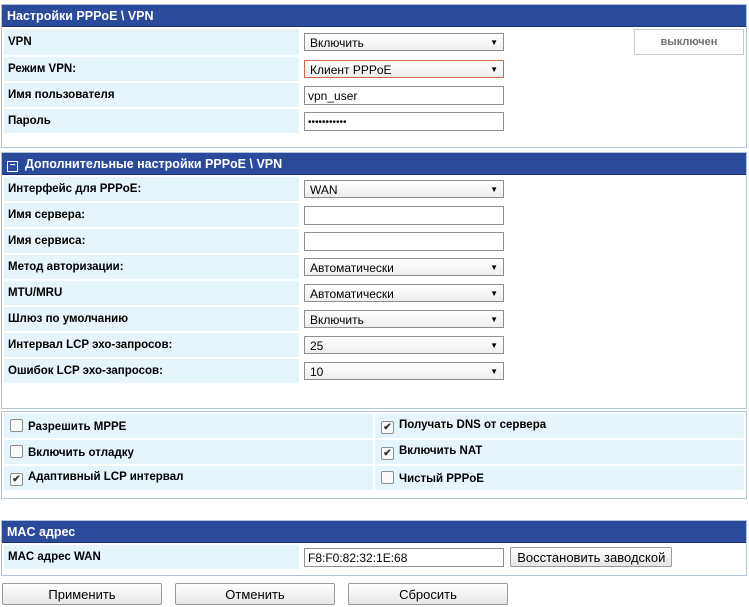 The image size is (749, 607). Describe the element at coordinates (77, 427) in the screenshot. I see `mppe-label: Разрешить MPPE` at that location.